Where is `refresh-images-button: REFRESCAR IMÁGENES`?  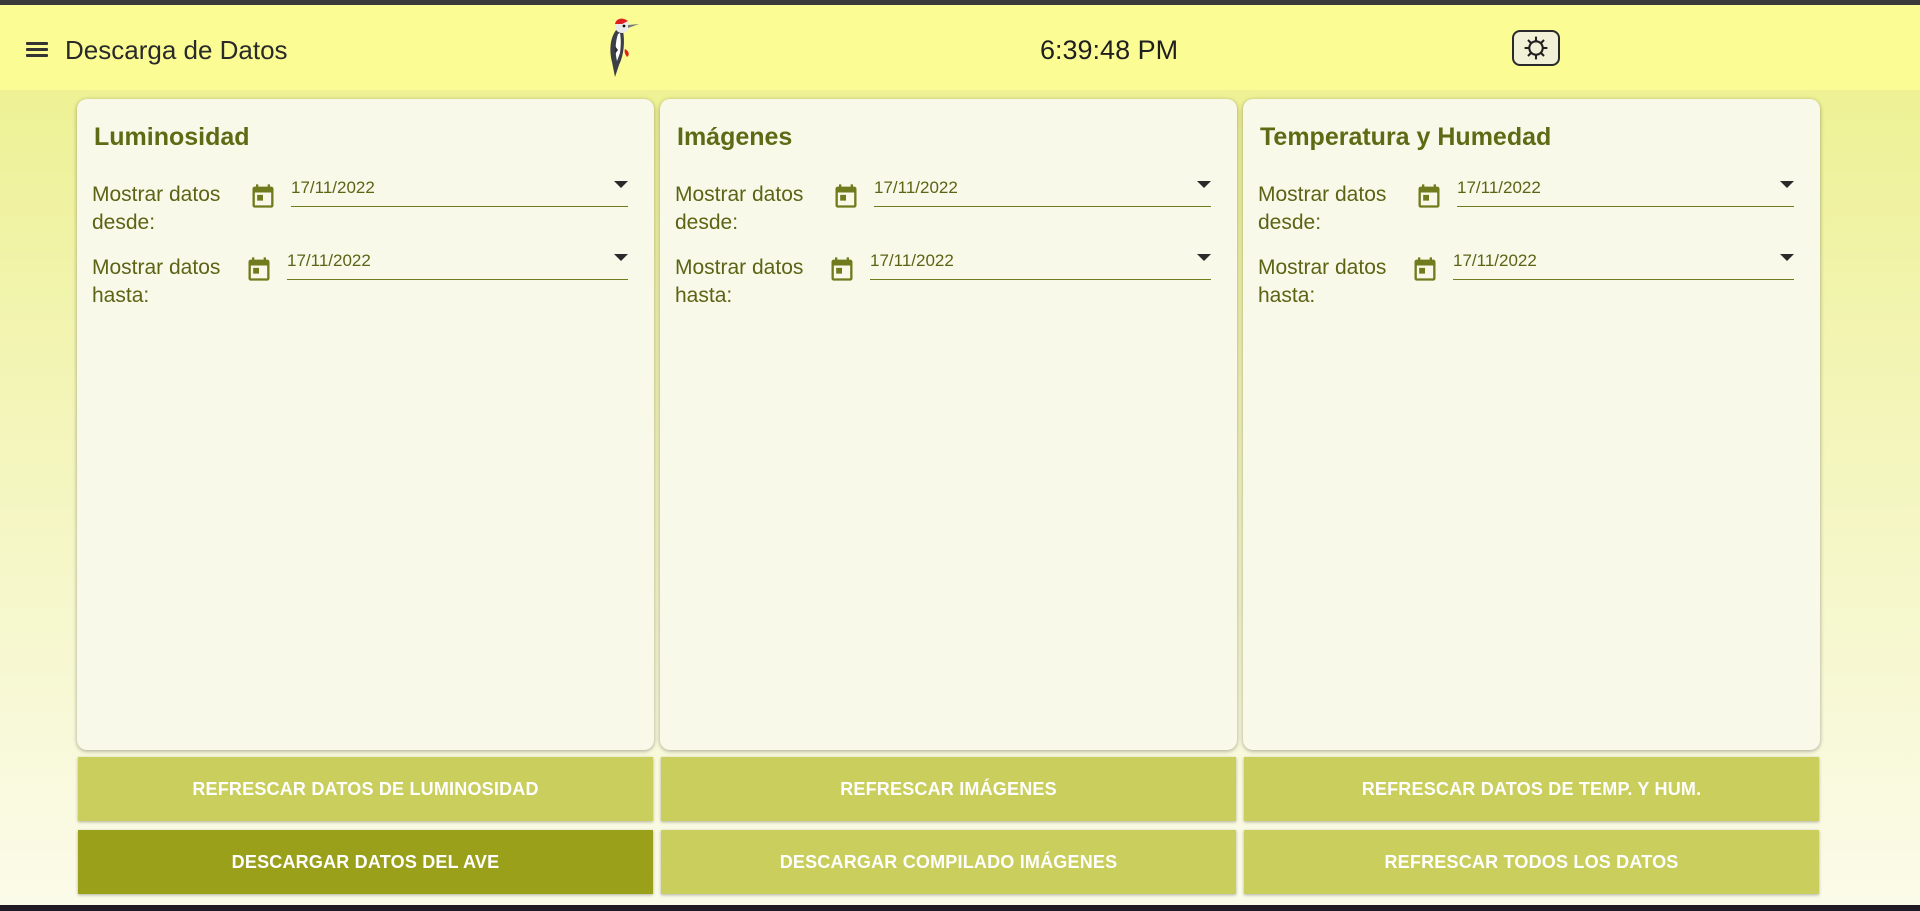 refresh-images-button: REFRESCAR IMÁGENES is located at coordinates (948, 789).